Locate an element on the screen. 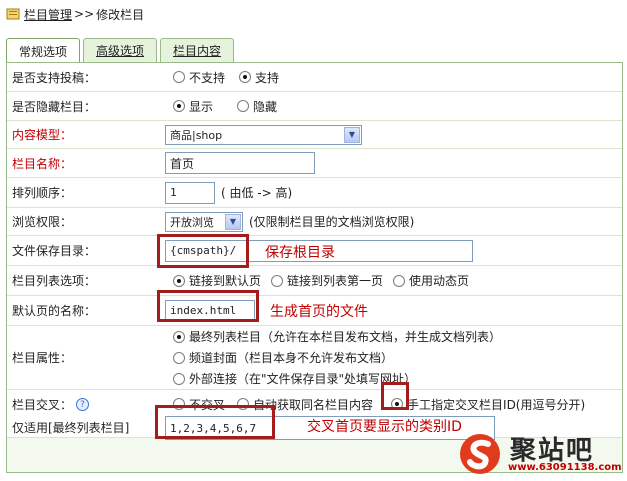 Image resolution: width=627 pixels, height=481 pixels. order-hint: ( 由低 -> 高) is located at coordinates (257, 193).